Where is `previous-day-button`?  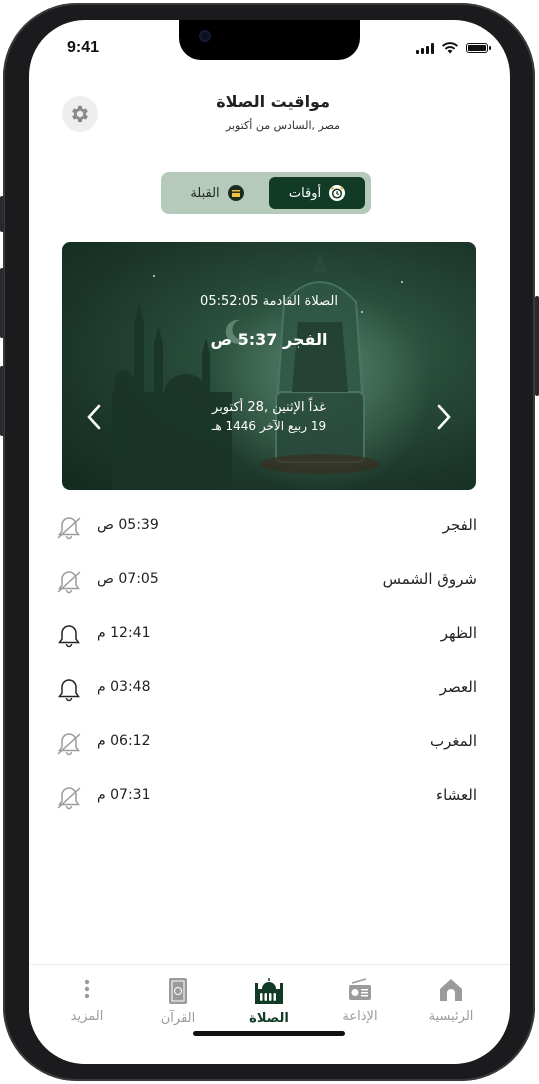 previous-day-button is located at coordinates (94, 417).